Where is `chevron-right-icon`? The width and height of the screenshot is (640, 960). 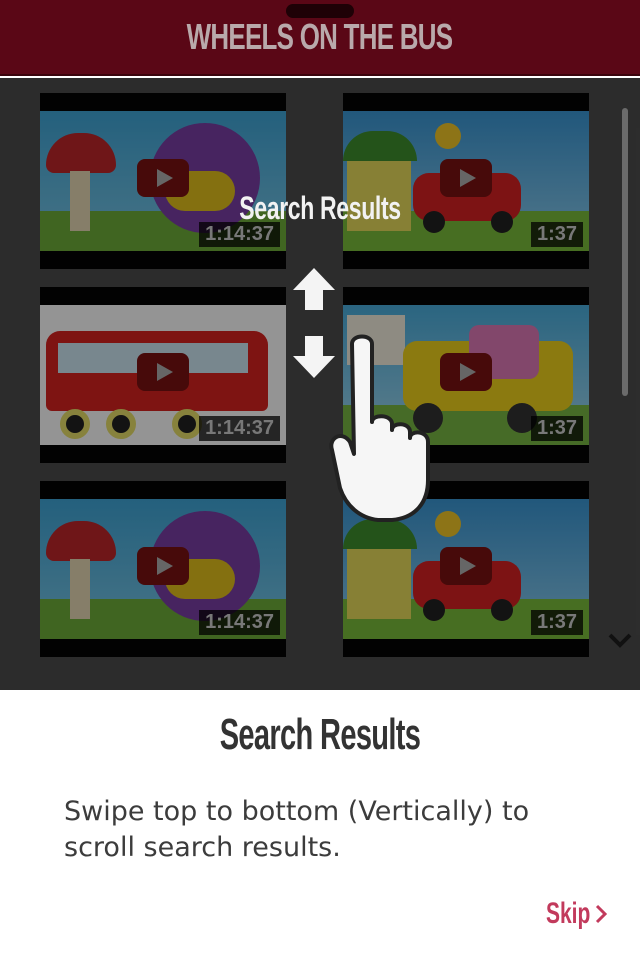
chevron-right-icon is located at coordinates (601, 914).